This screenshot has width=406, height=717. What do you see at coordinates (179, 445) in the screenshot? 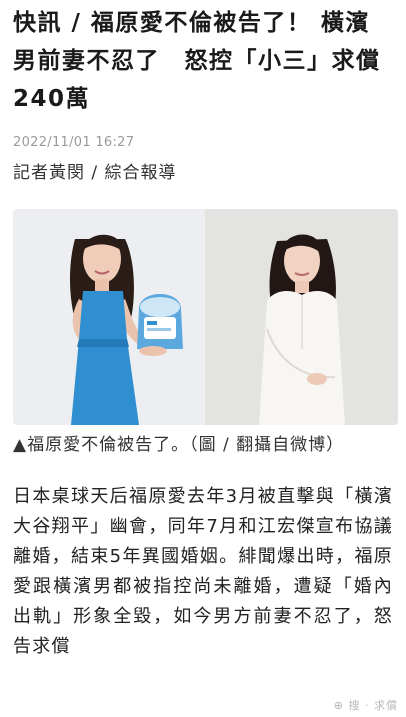
I see `photo-caption: ▲福原愛不倫被告了。（圖 / 翻攝自微博）` at bounding box center [179, 445].